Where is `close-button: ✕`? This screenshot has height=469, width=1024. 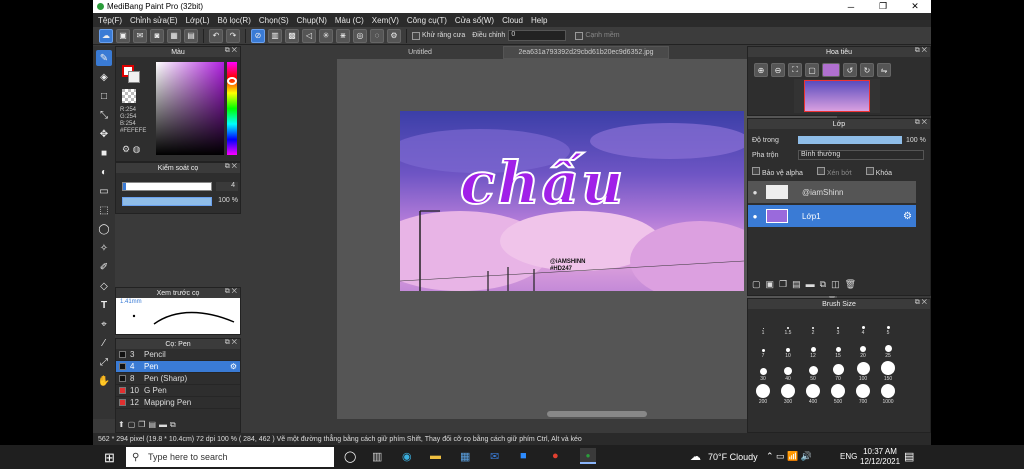 close-button: ✕ is located at coordinates (915, 6).